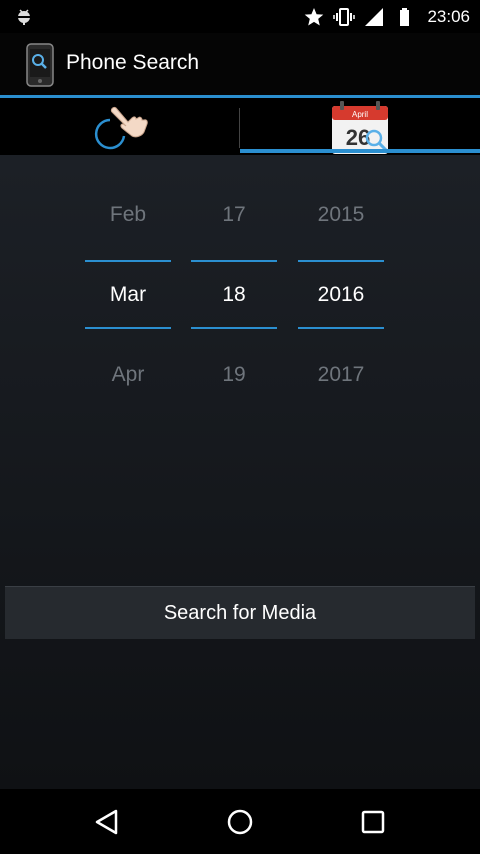  What do you see at coordinates (341, 328) in the screenshot?
I see `year-line-bottom` at bounding box center [341, 328].